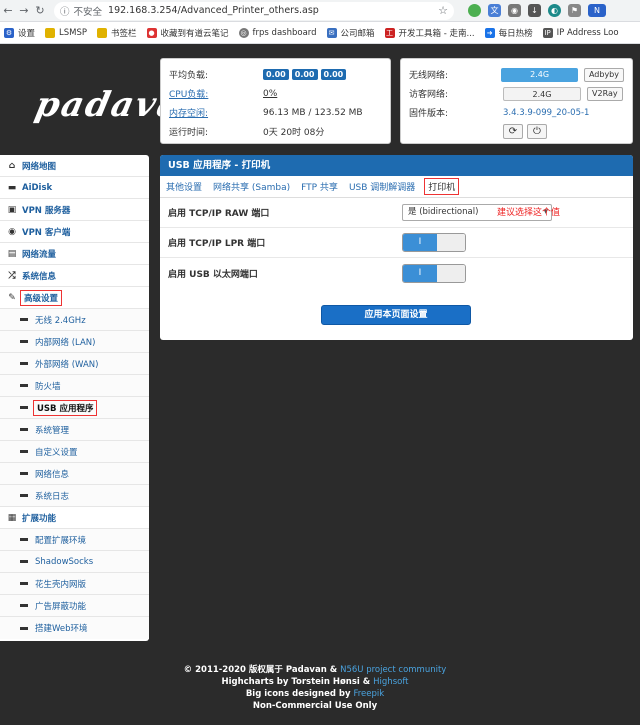 Image resolution: width=640 pixels, height=725 pixels. I want to click on apply-button: 应用本页面设置, so click(396, 315).